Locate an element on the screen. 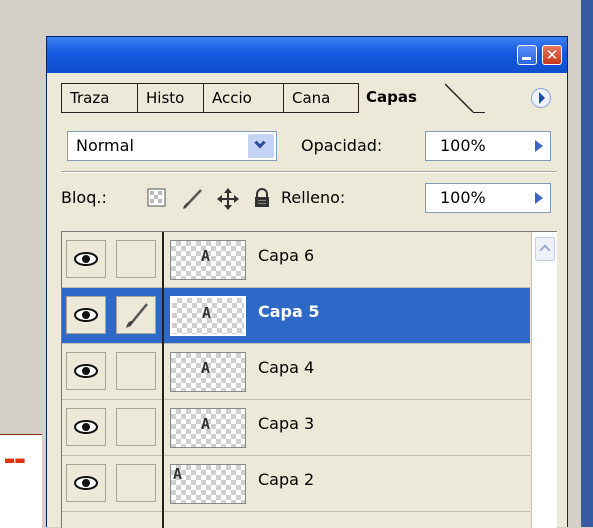  layer-row-selected: A Capa 5 is located at coordinates (296, 316).